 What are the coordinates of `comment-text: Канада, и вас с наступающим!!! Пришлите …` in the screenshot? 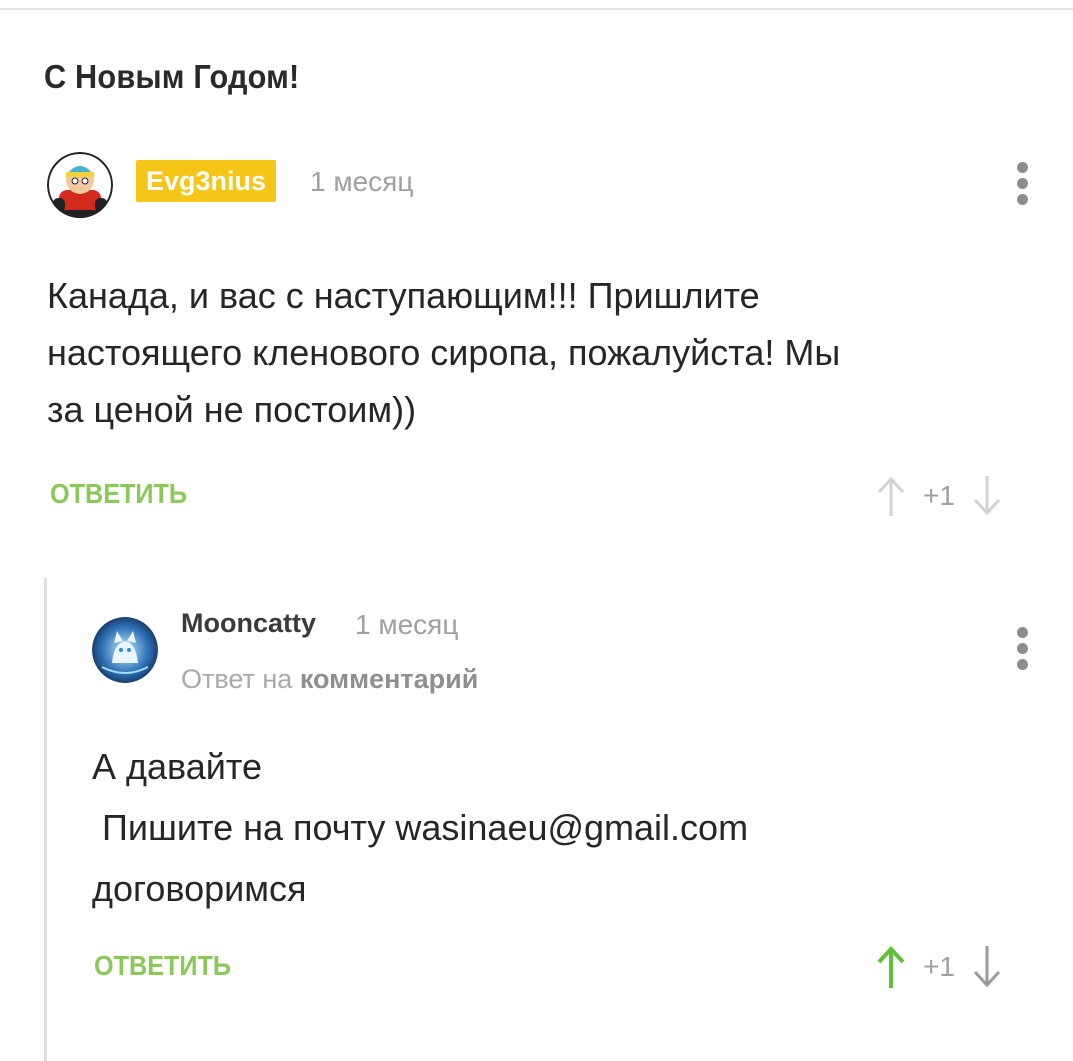 It's located at (444, 352).